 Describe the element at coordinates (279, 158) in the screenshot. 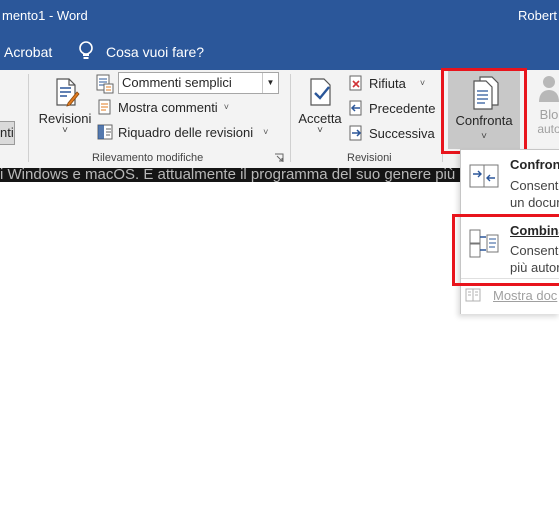

I see `dialog-launcher-icon` at that location.